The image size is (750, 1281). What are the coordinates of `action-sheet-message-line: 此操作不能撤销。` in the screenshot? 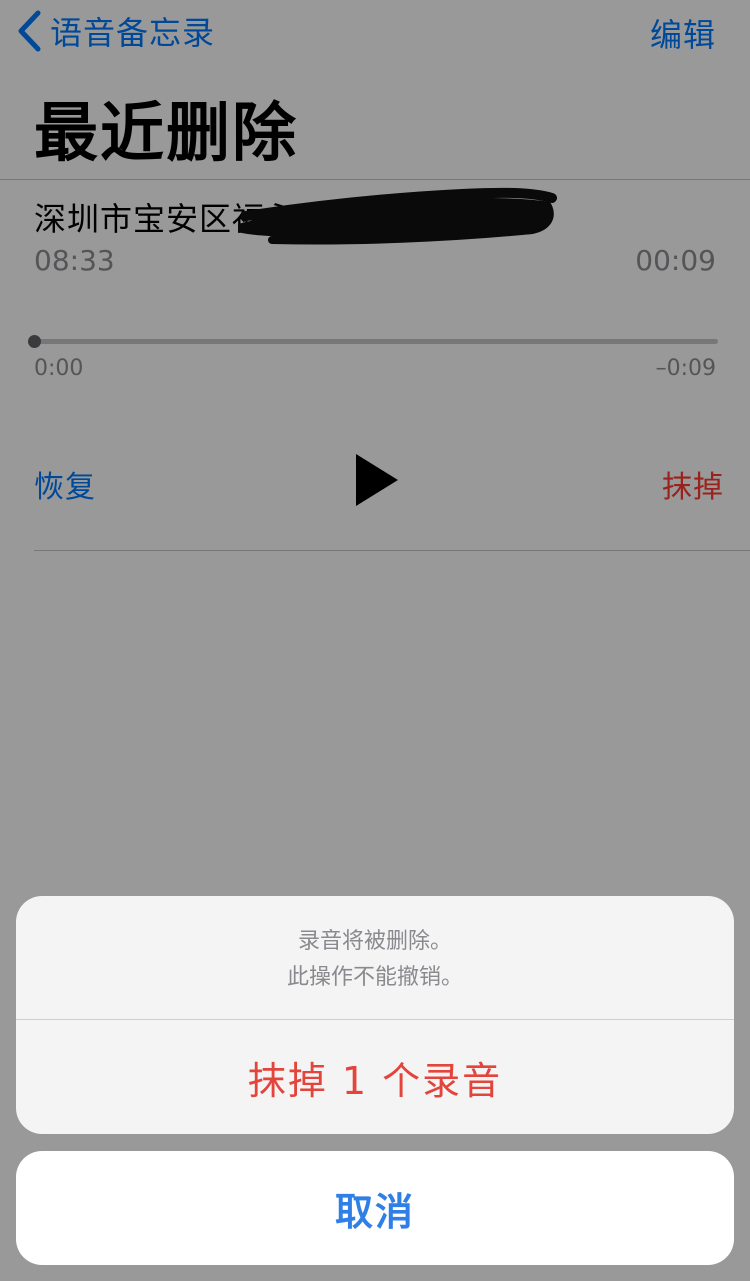 It's located at (374, 977).